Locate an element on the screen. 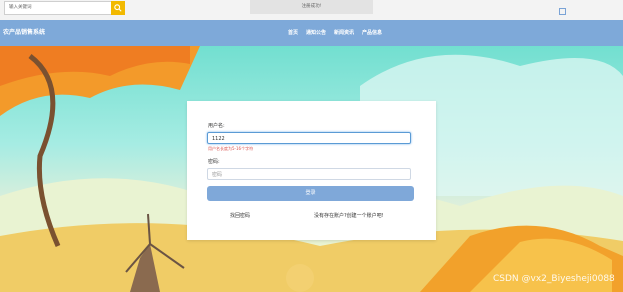 The image size is (623, 292). search-button is located at coordinates (118, 8).